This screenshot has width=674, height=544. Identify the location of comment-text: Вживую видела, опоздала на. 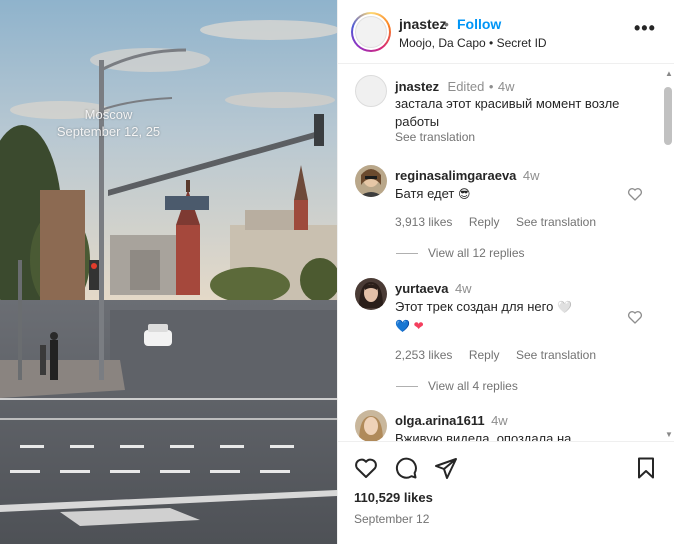
(483, 436).